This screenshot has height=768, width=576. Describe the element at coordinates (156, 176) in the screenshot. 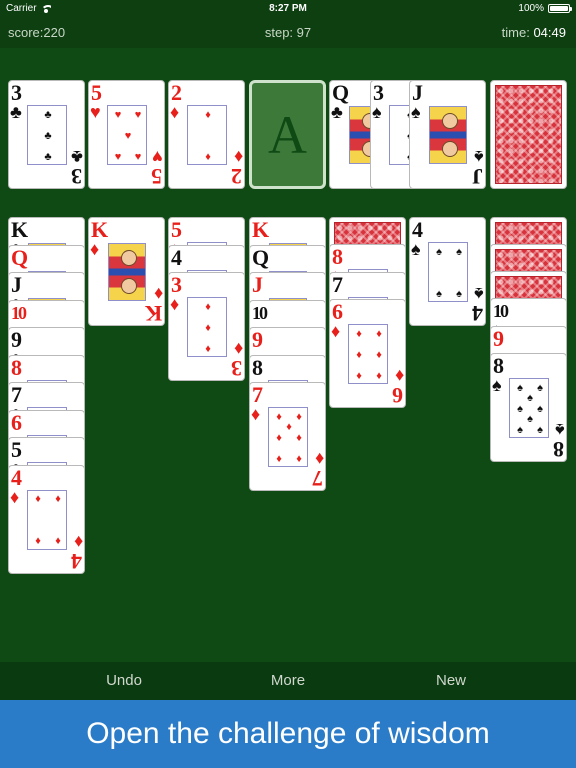

I see `card-rank-bottom: 5` at that location.